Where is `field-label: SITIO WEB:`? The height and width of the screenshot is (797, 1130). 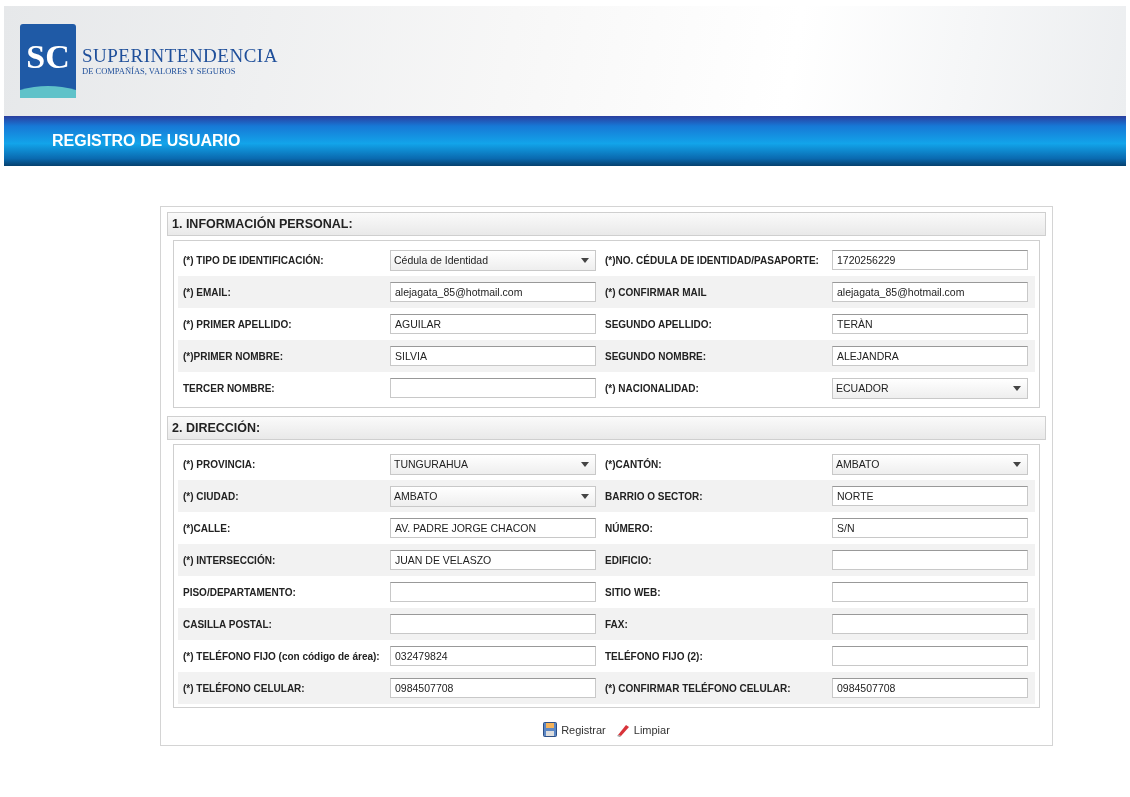 field-label: SITIO WEB: is located at coordinates (633, 592).